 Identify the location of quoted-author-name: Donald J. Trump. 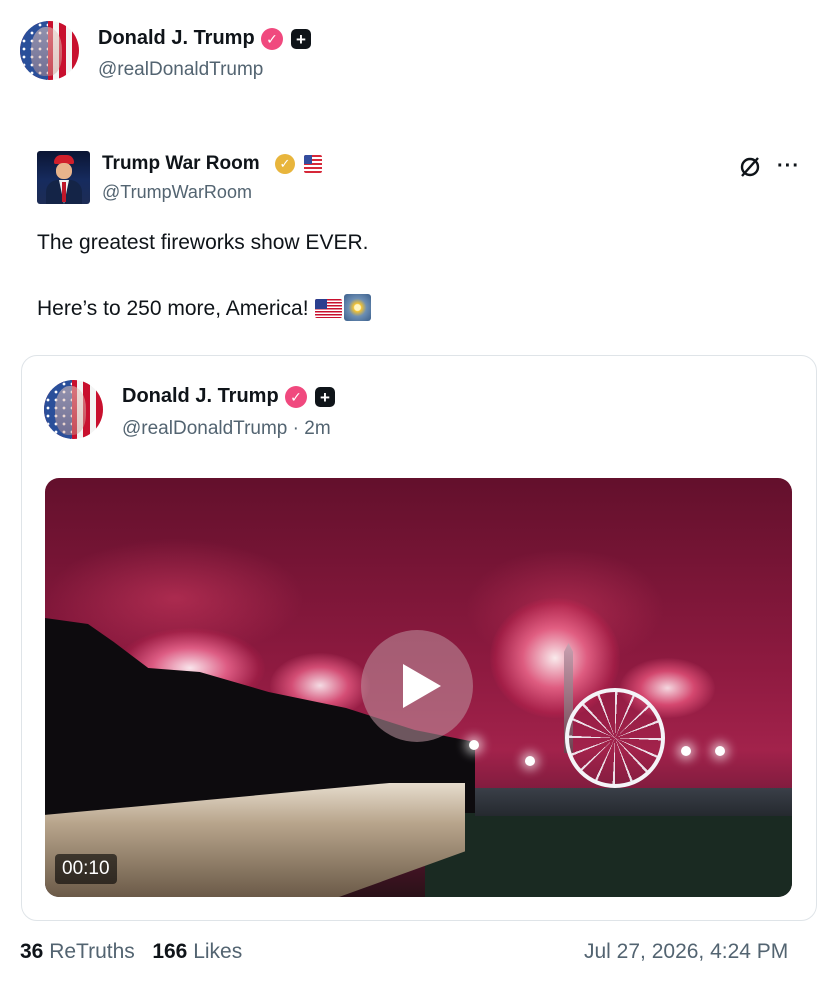
(200, 396).